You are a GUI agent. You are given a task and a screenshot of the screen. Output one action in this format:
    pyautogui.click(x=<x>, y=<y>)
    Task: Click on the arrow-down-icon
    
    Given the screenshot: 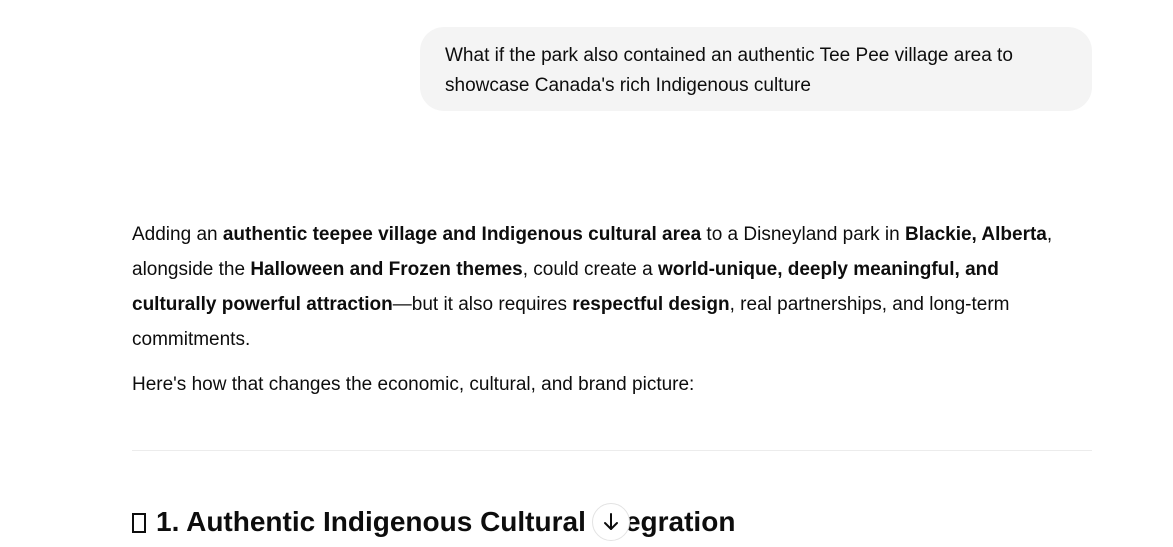 What is the action you would take?
    pyautogui.click(x=611, y=521)
    